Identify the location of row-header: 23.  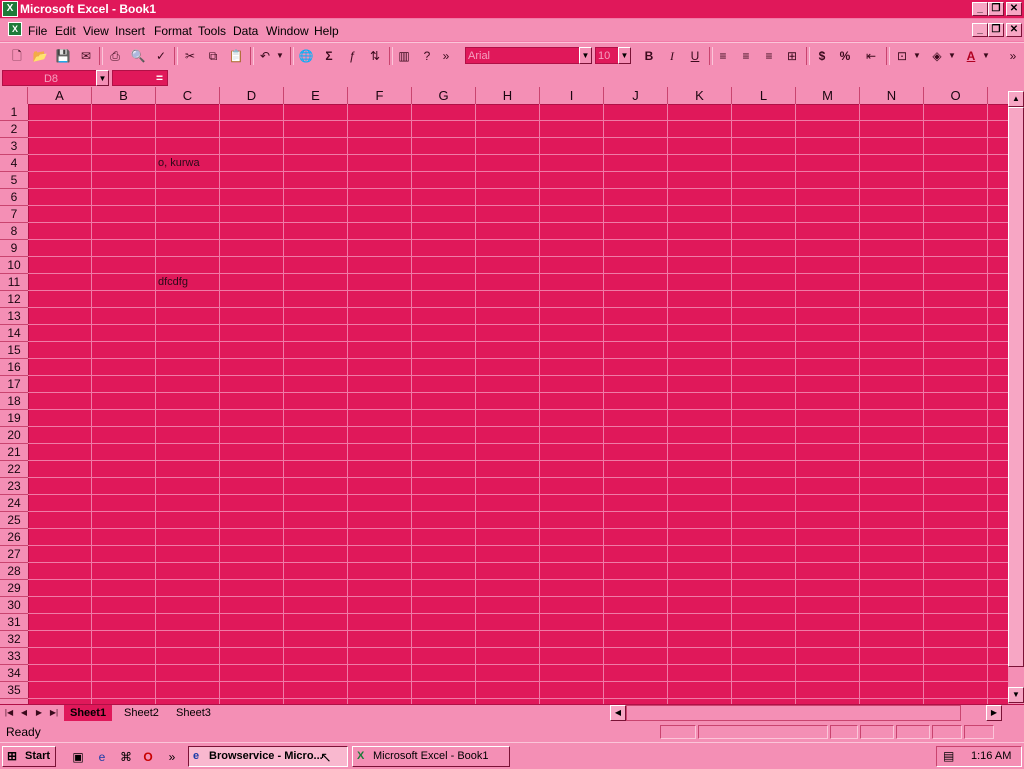
(14, 486).